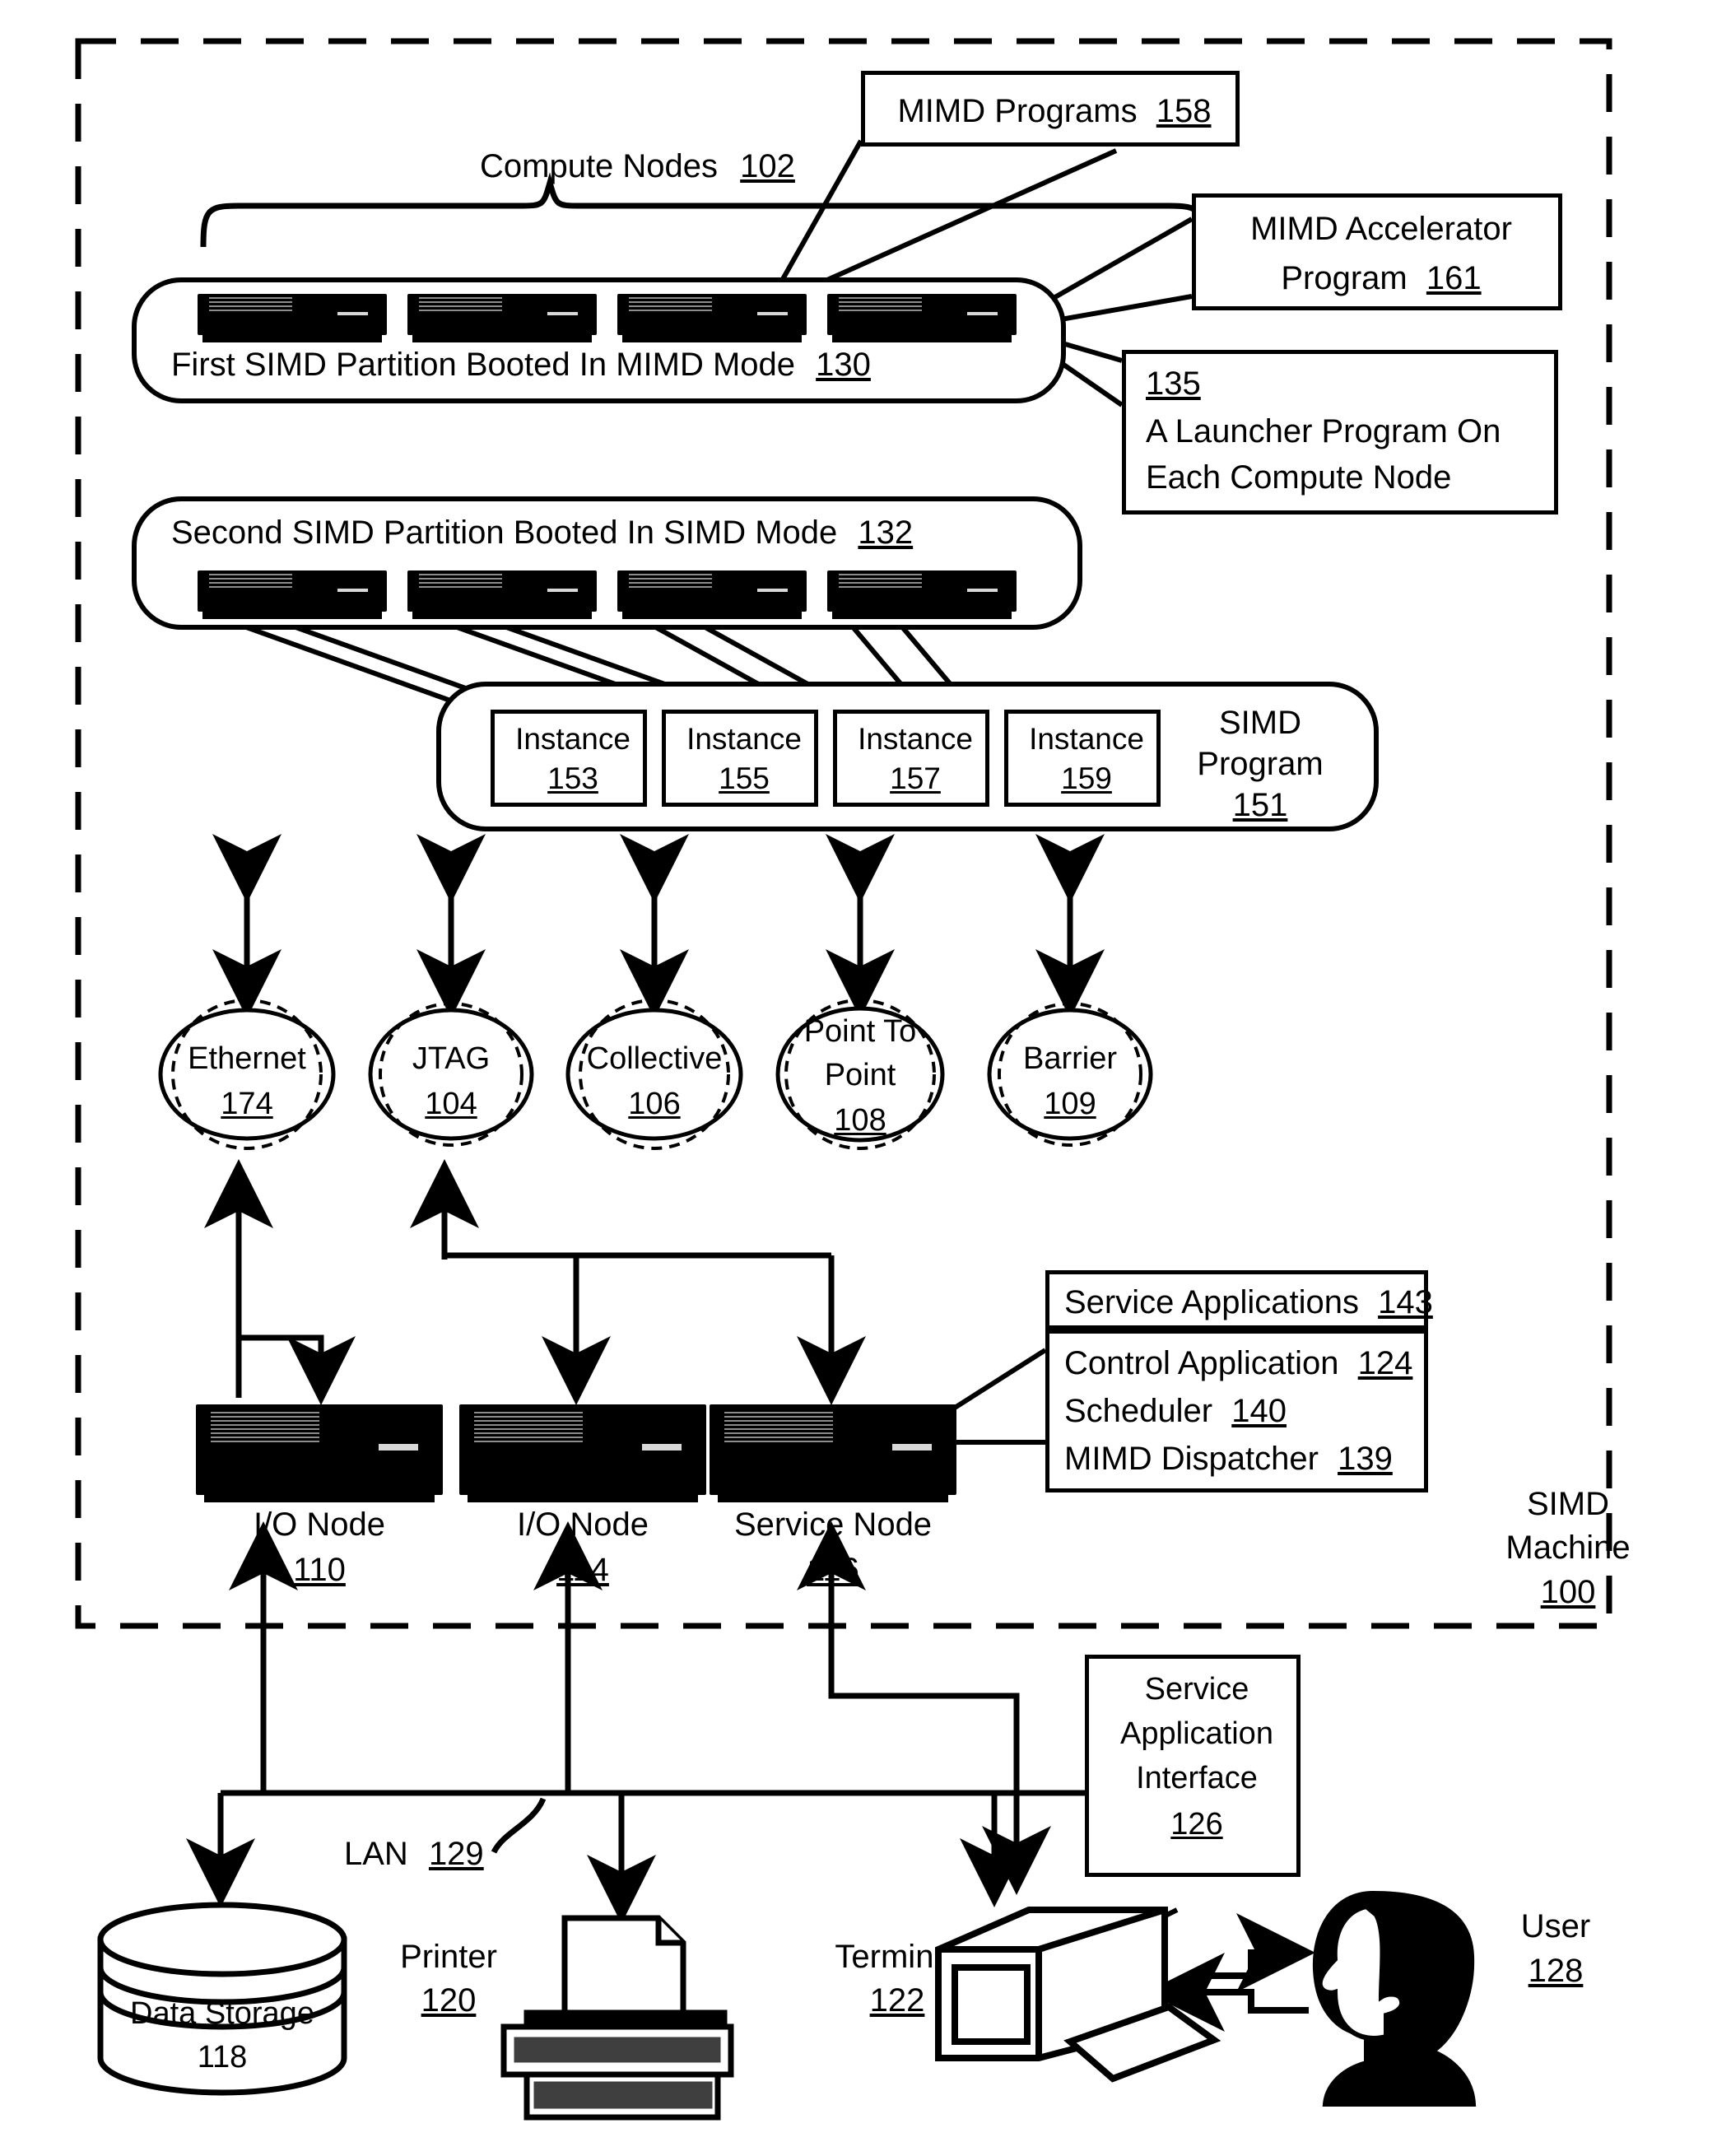  Describe the element at coordinates (1556, 1971) in the screenshot. I see `user-num: 128` at that location.